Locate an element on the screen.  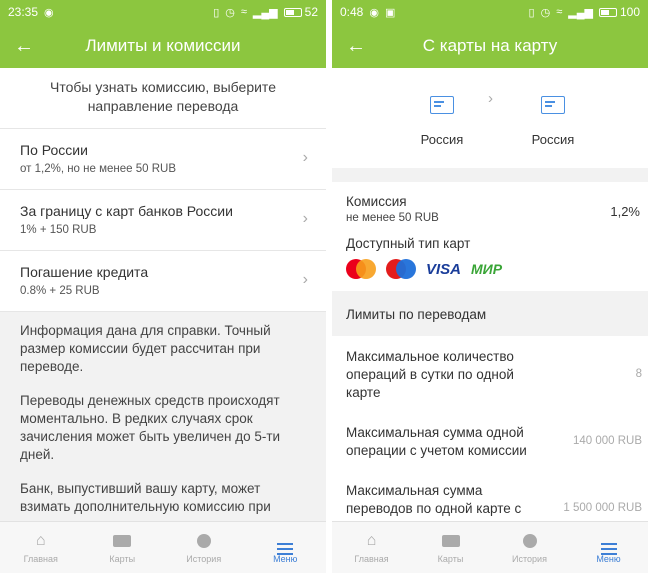
to-card-label: Россия is located at coordinates (553, 139).